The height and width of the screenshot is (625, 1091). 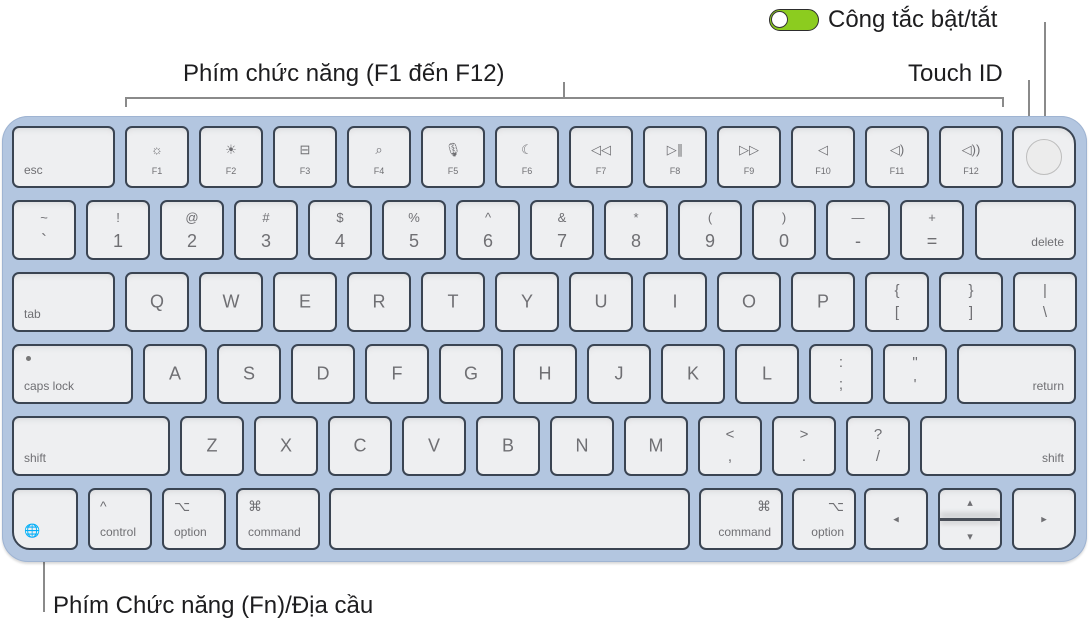 What do you see at coordinates (33, 170) in the screenshot?
I see `key-label: esc` at bounding box center [33, 170].